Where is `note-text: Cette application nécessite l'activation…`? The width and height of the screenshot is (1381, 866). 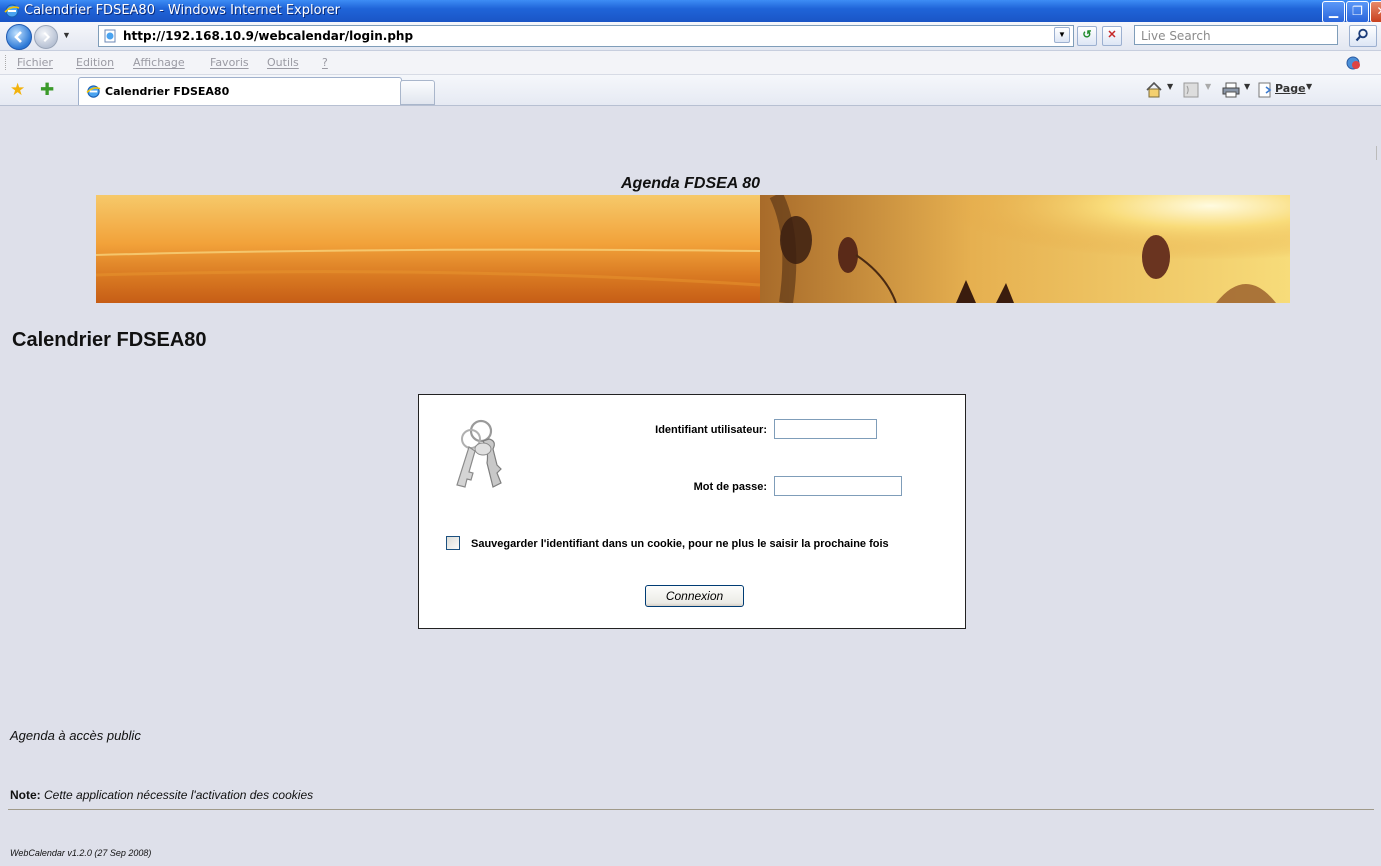 note-text: Cette application nécessite l'activation… is located at coordinates (177, 795).